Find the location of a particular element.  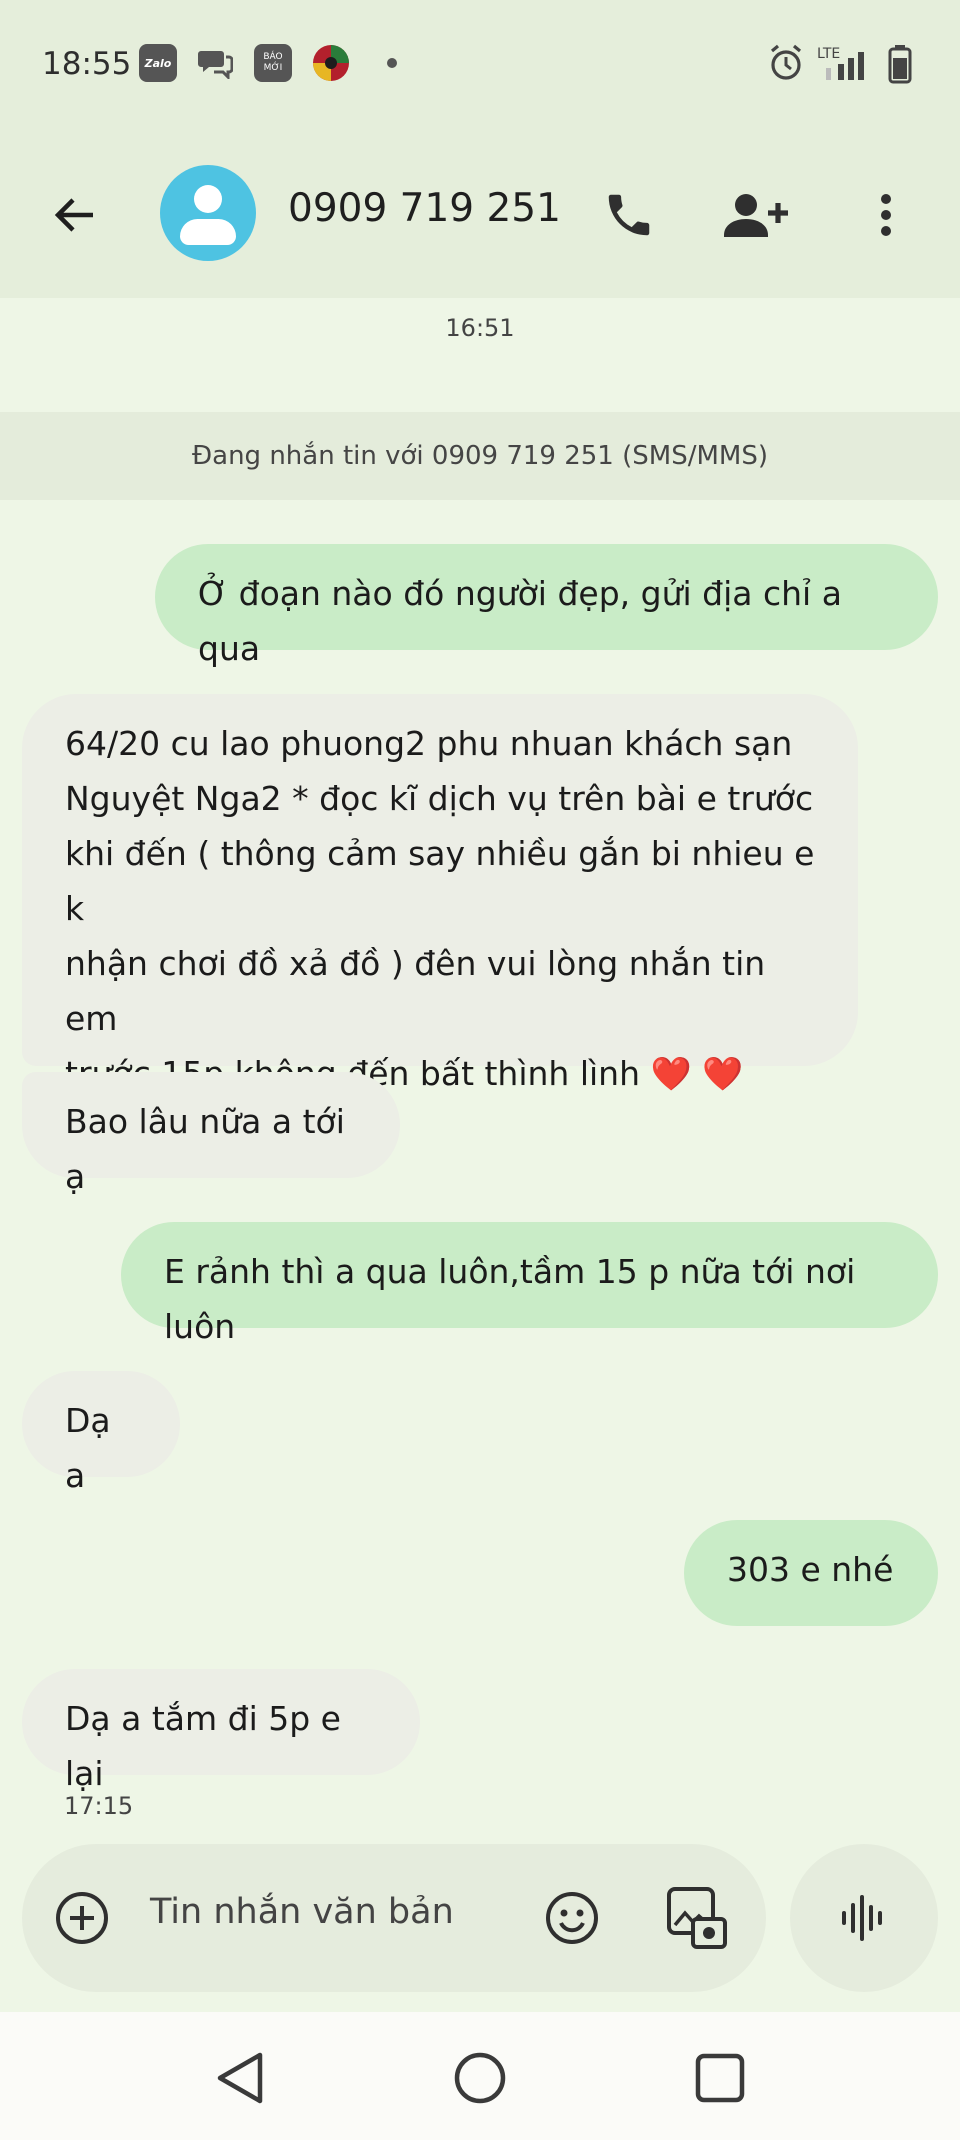

chat-bubbles-icon is located at coordinates (215, 63).